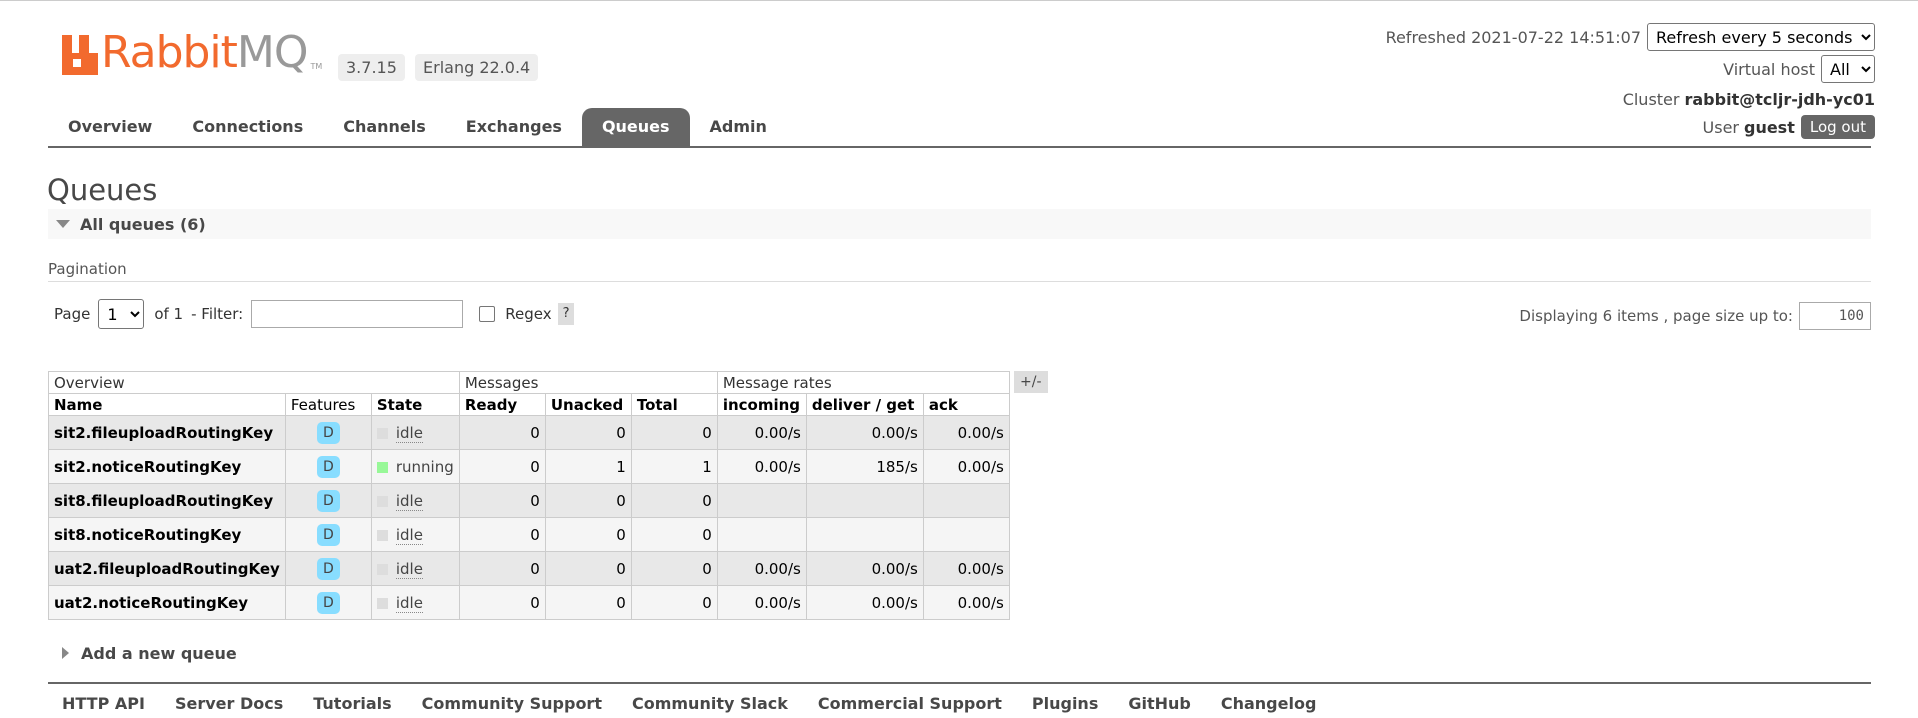  What do you see at coordinates (65, 653) in the screenshot?
I see `collapsed-triangle-icon` at bounding box center [65, 653].